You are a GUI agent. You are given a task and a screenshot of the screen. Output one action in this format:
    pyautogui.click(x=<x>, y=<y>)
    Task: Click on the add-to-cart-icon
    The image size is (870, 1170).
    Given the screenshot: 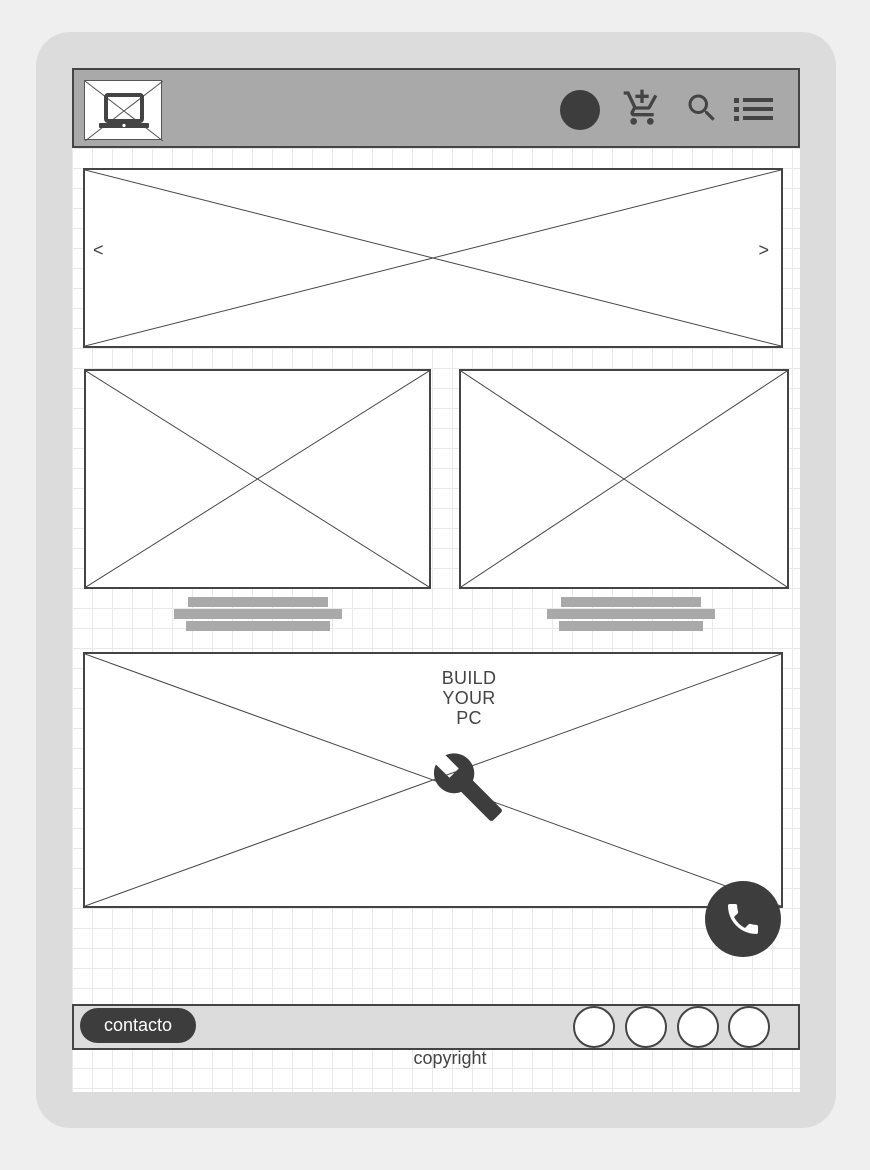 What is the action you would take?
    pyautogui.click(x=642, y=108)
    